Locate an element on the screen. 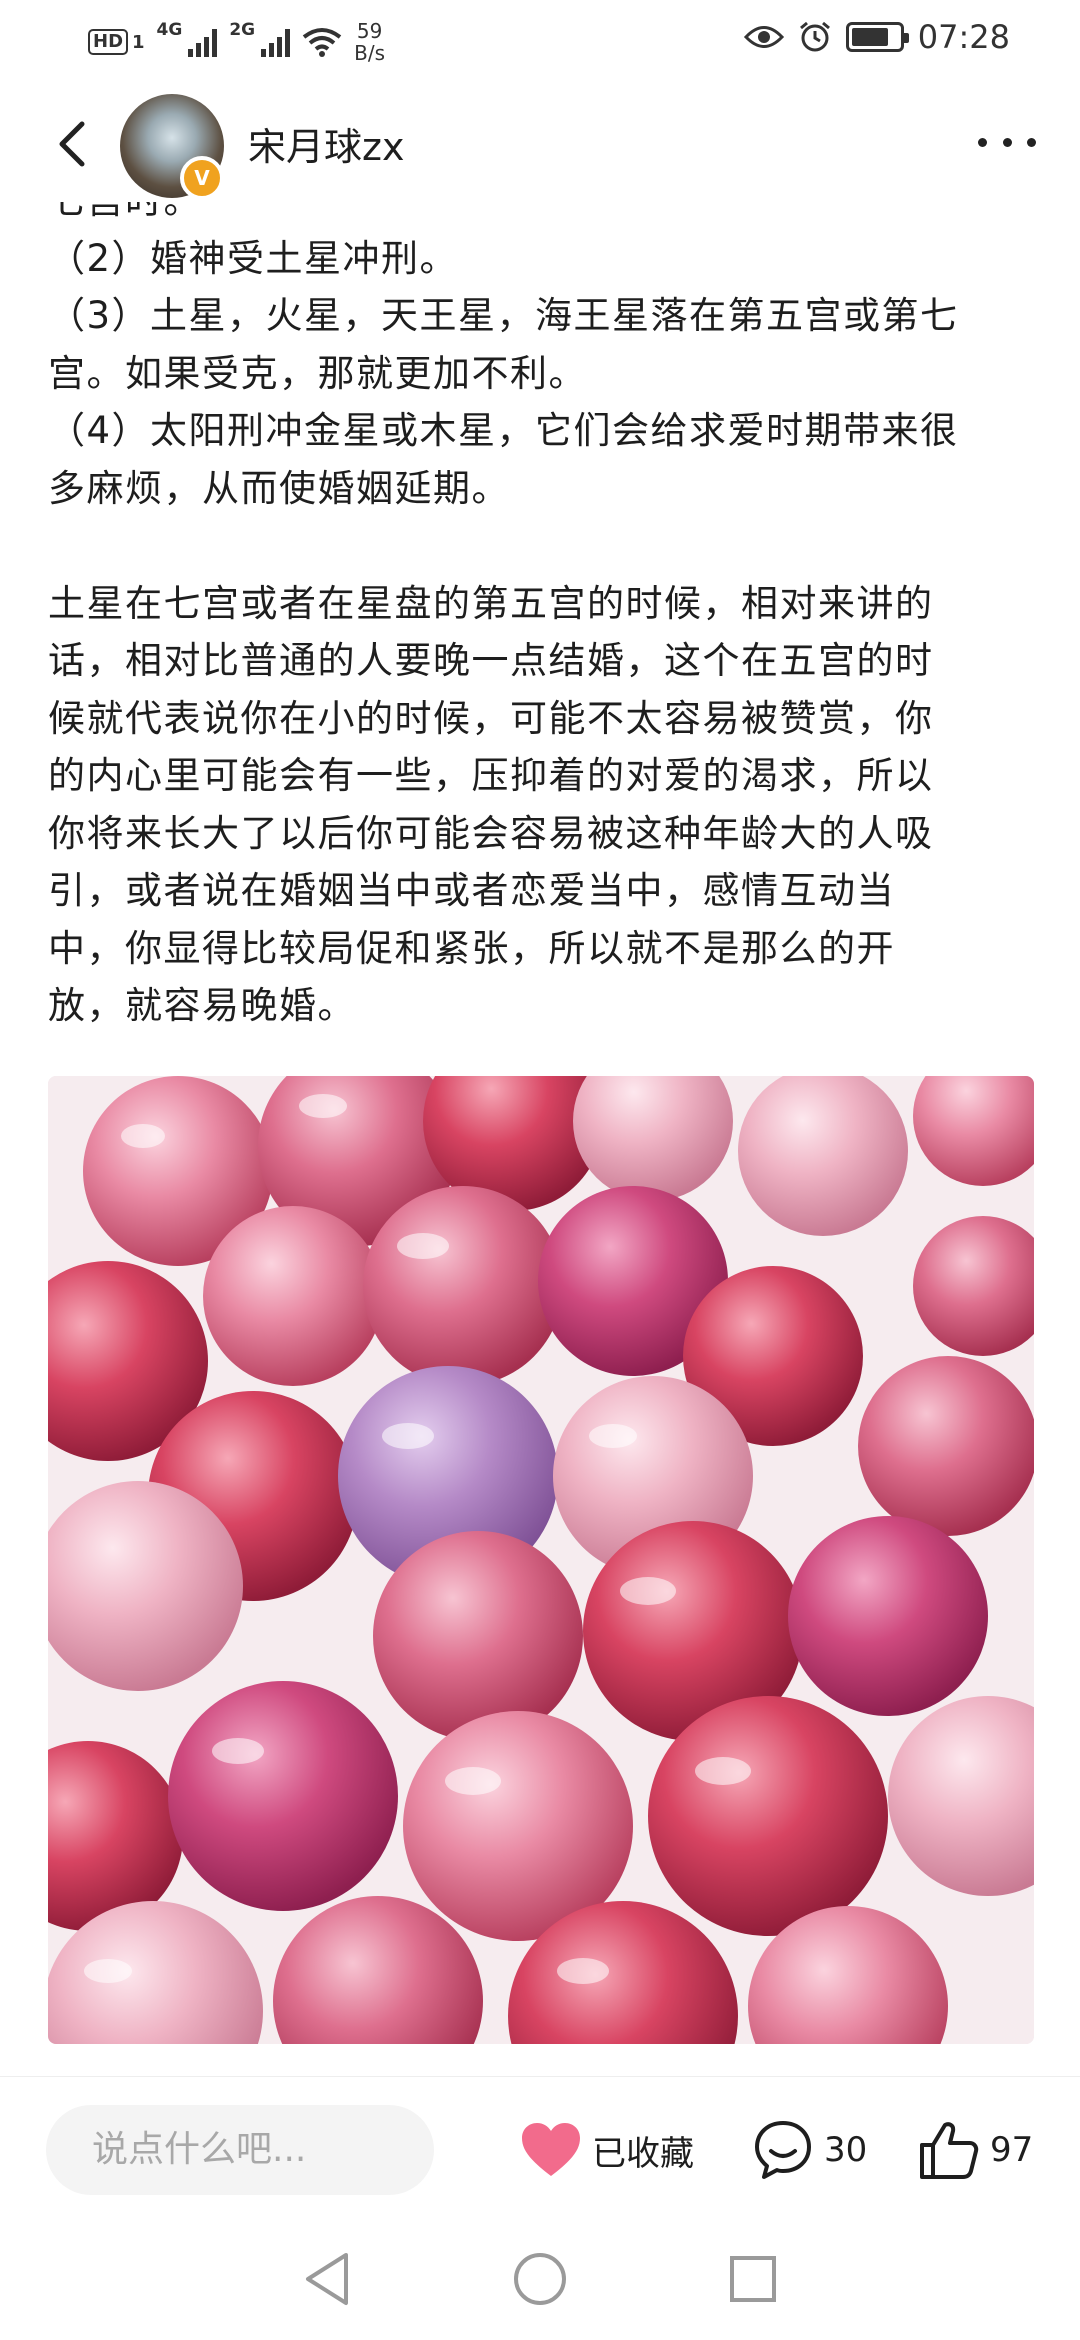 This screenshot has width=1080, height=2340. comment-button: 30 is located at coordinates (809, 2150).